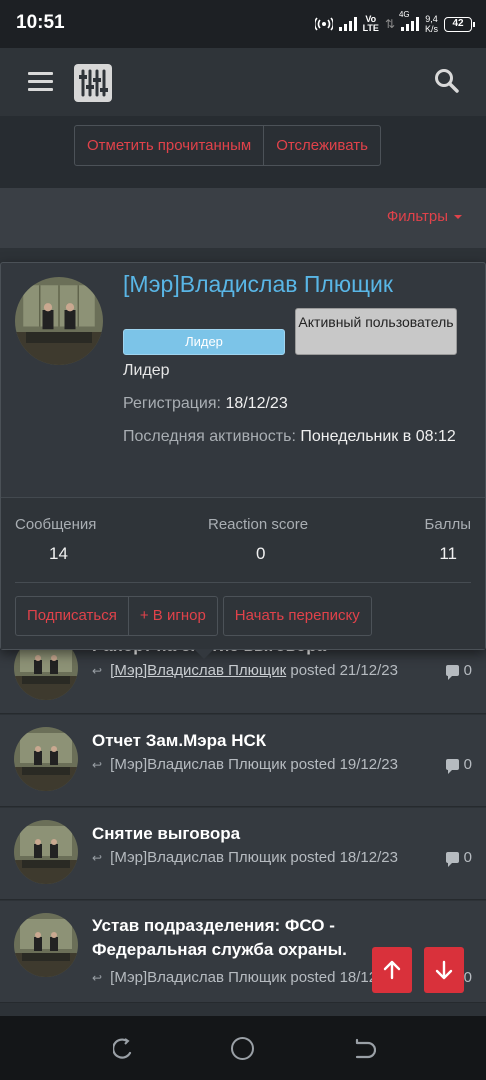  Describe the element at coordinates (447, 81) in the screenshot. I see `search-icon` at that location.